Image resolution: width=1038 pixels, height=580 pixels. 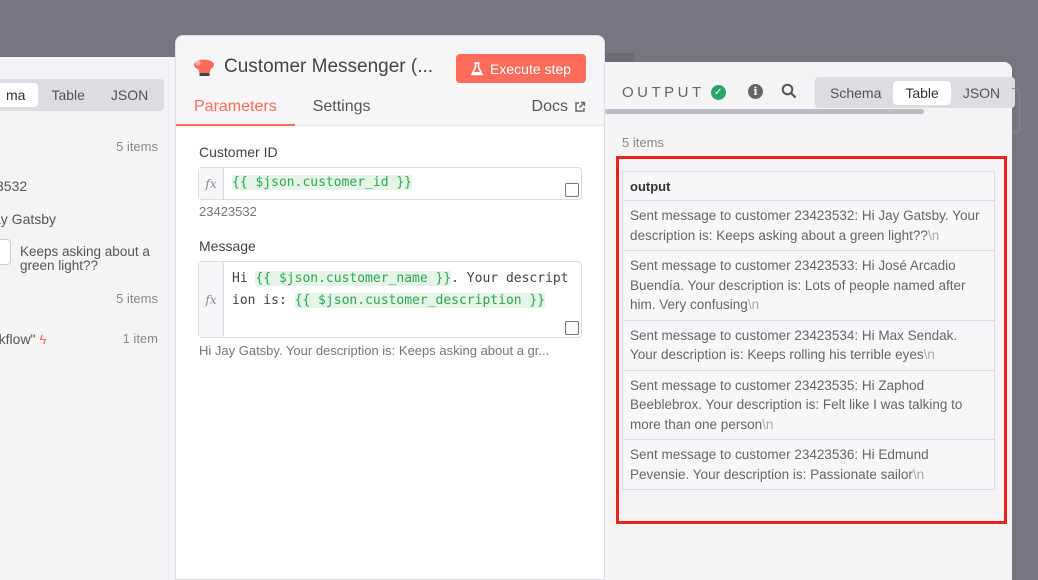 What do you see at coordinates (477, 68) in the screenshot?
I see `flask-icon` at bounding box center [477, 68].